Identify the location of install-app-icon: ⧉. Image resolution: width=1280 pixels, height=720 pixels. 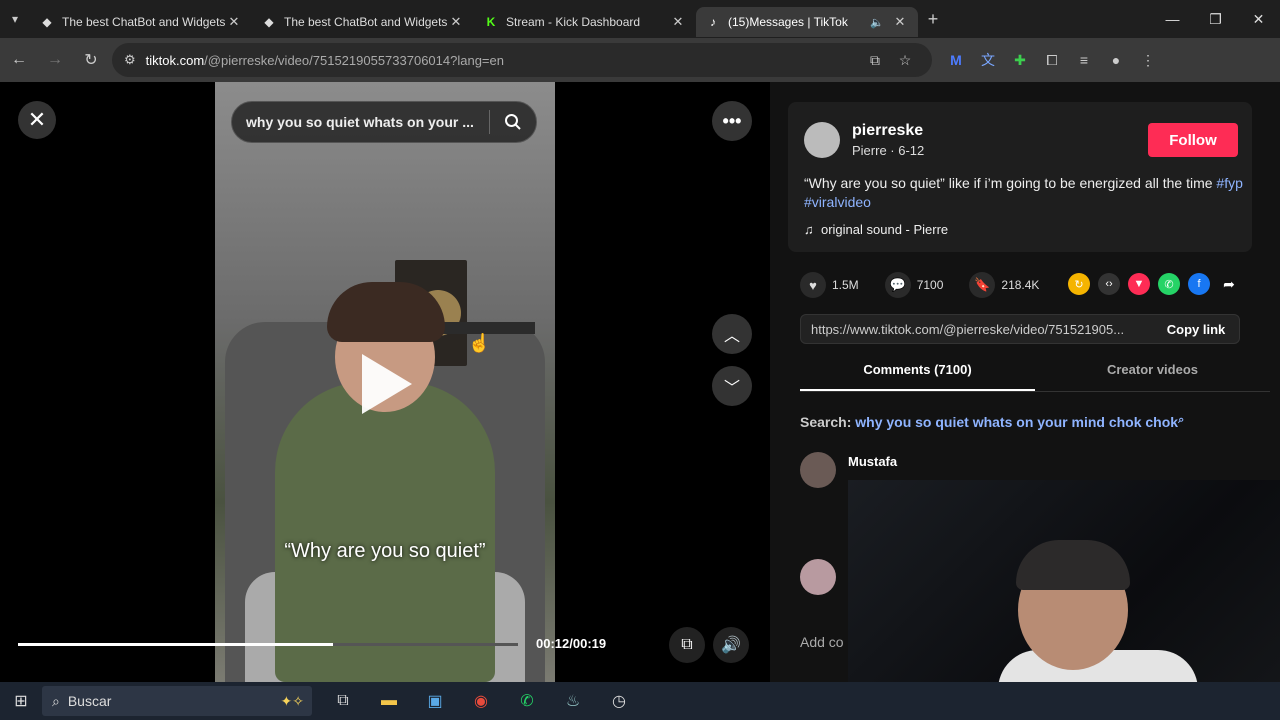
(875, 60).